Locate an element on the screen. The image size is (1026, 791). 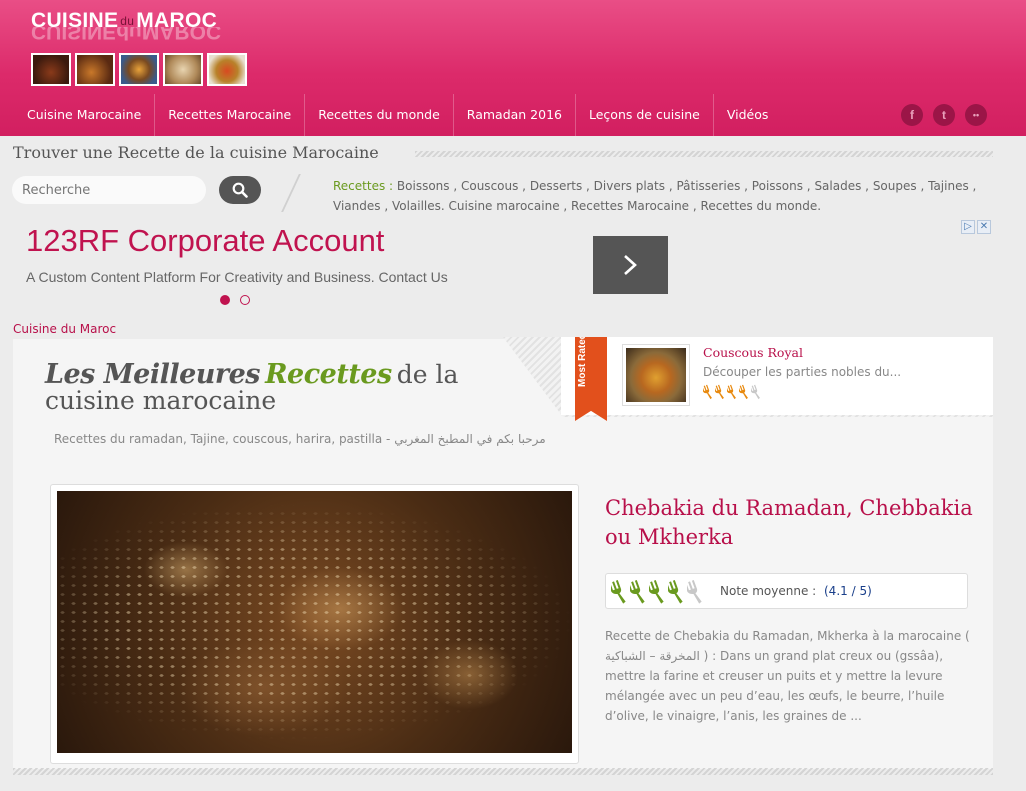
category-link-soupes: Soupes is located at coordinates (895, 186).